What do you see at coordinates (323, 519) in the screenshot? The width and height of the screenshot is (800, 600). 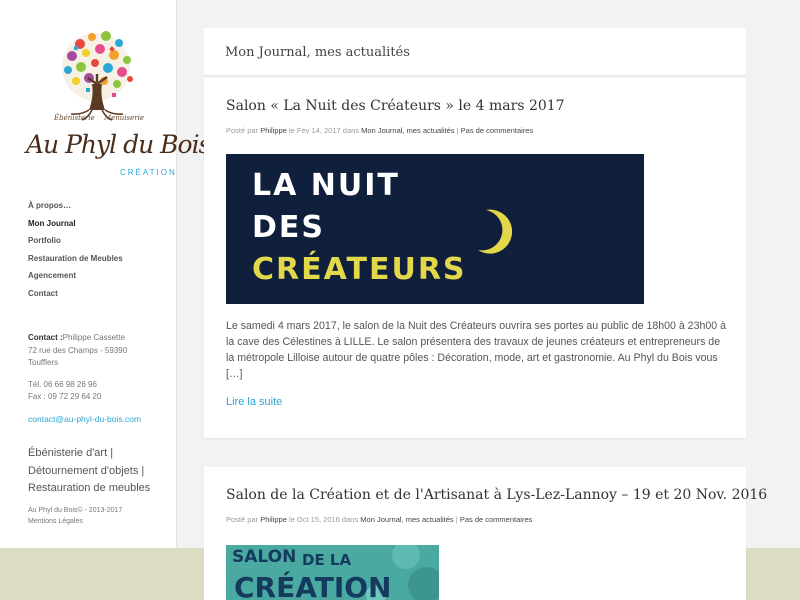 I see `meta-date: le Oct 15, 2016 dans` at bounding box center [323, 519].